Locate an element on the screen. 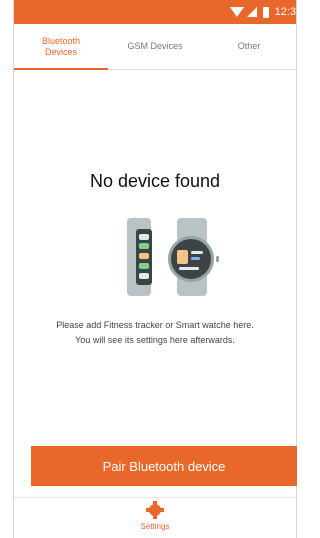 The height and width of the screenshot is (538, 320). status-icons: 12:3 is located at coordinates (262, 12).